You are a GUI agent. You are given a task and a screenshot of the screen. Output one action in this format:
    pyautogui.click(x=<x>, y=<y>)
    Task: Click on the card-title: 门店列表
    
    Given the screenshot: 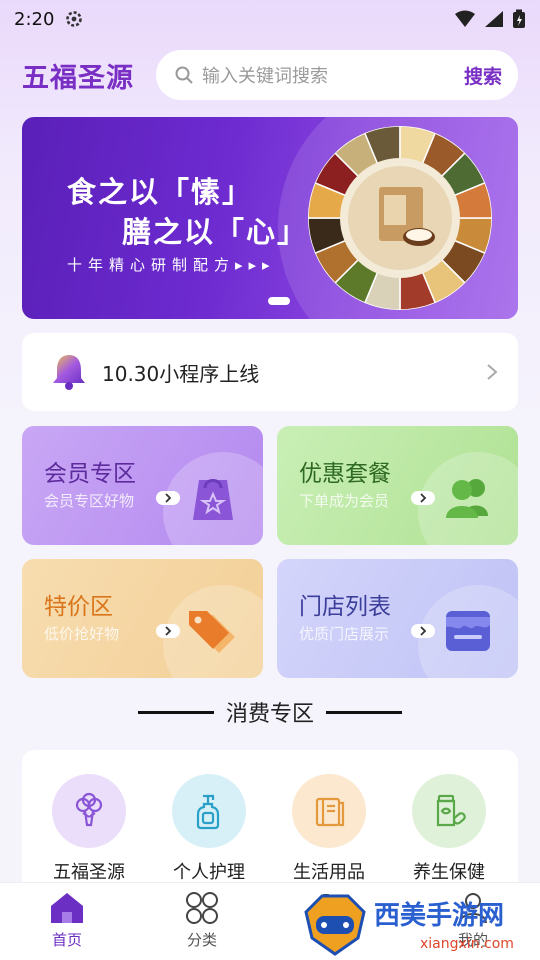 What is the action you would take?
    pyautogui.click(x=345, y=607)
    